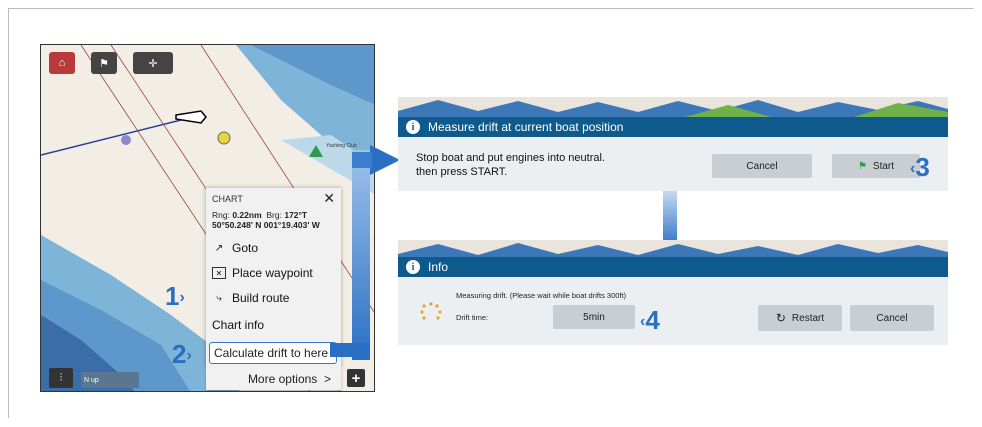 This screenshot has width=982, height=427. I want to click on menu-item-calculate-drift: Calculate drift to here, so click(273, 353).